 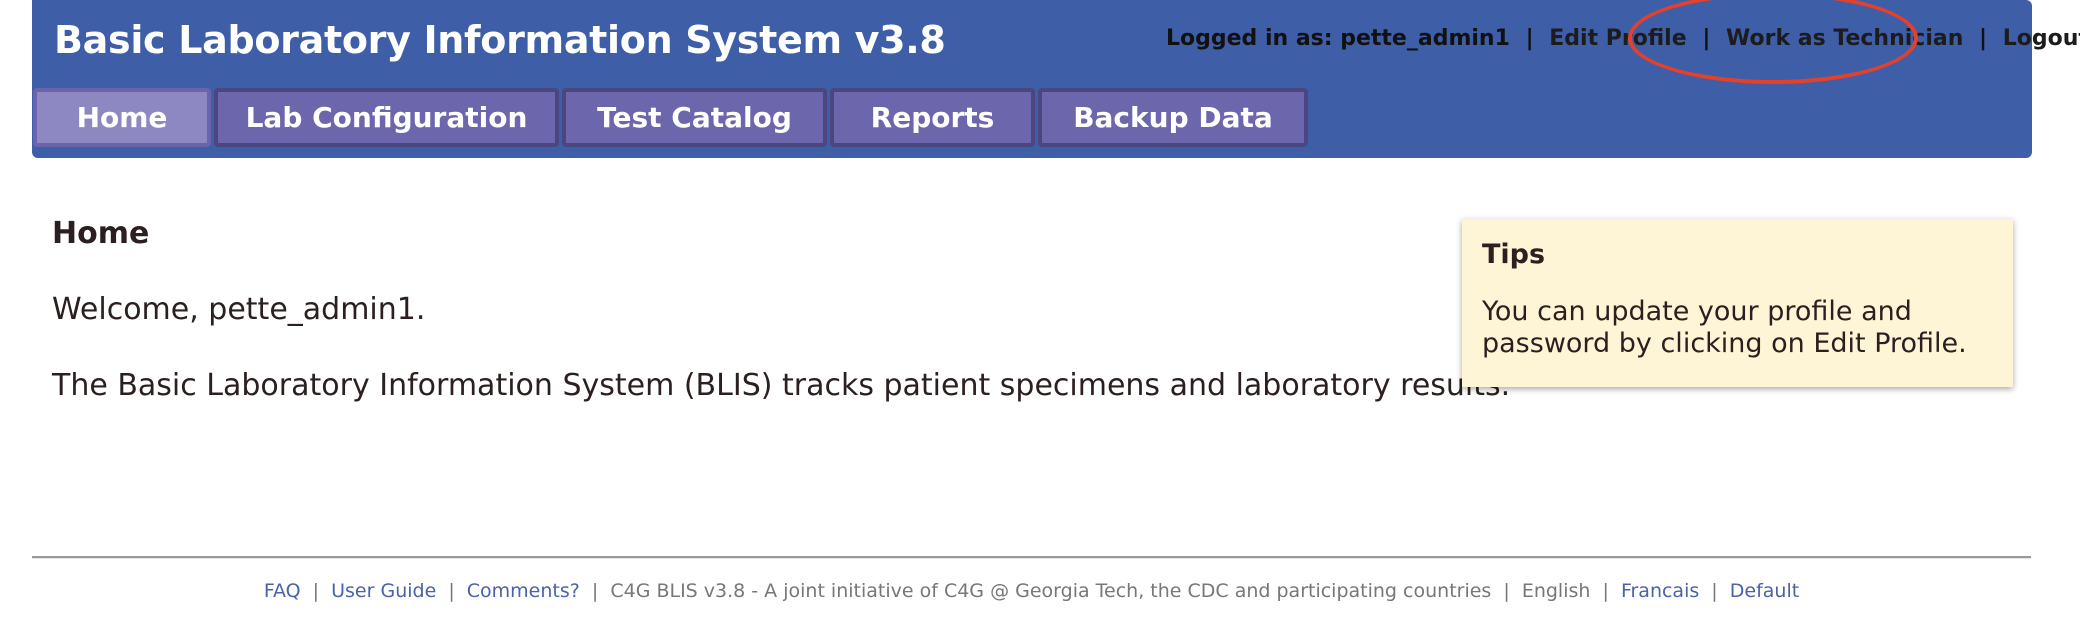 What do you see at coordinates (383, 591) in the screenshot?
I see `user-guide-link: User Guide` at bounding box center [383, 591].